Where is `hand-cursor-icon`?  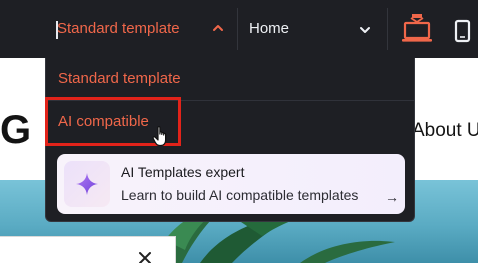
hand-cursor-icon is located at coordinates (159, 136).